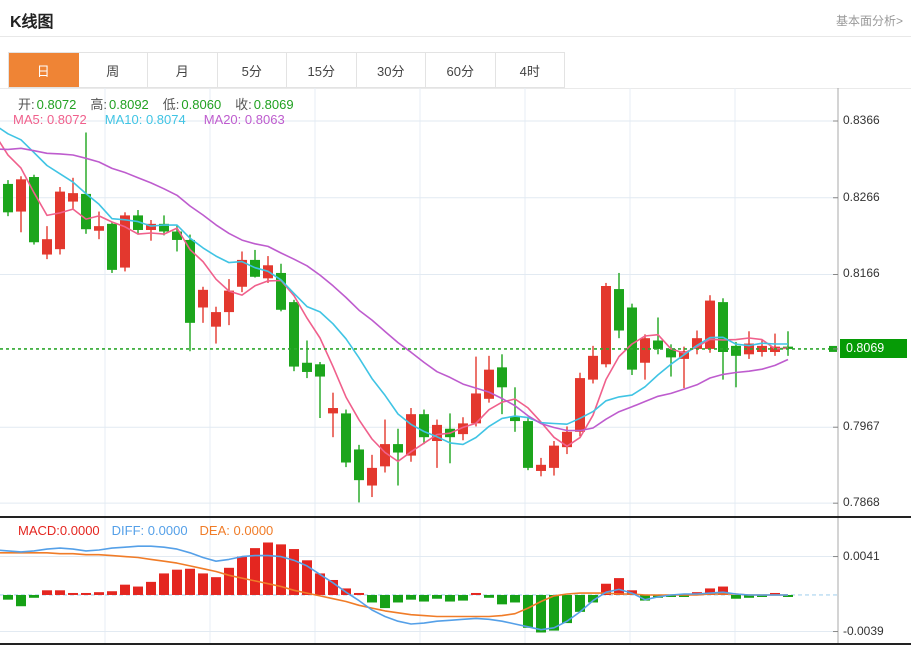 The image size is (911, 649). What do you see at coordinates (873, 348) in the screenshot?
I see `current-price-label: 0.8069` at bounding box center [873, 348].